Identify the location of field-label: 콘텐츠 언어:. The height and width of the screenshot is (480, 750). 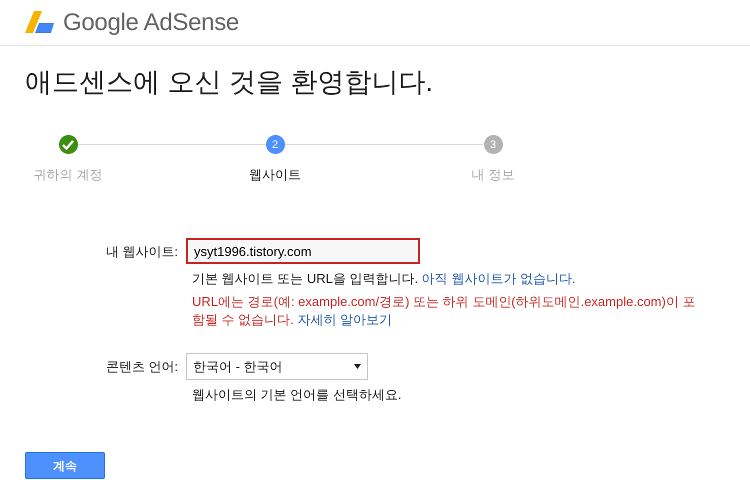
(141, 367).